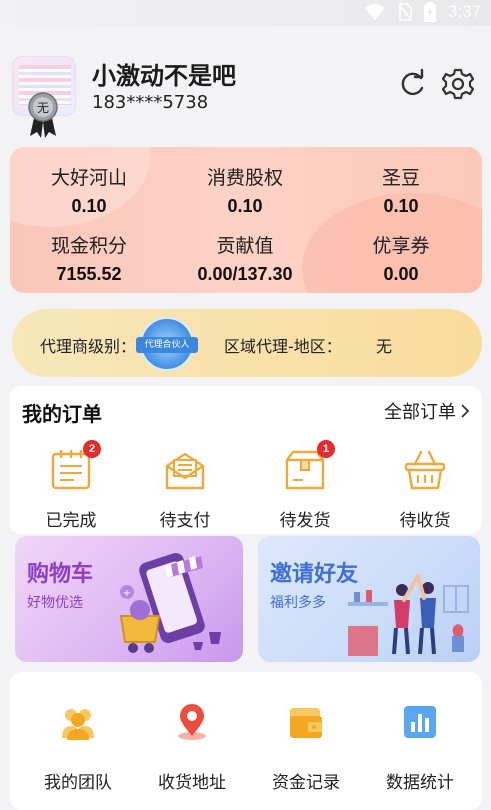 This screenshot has width=491, height=810. Describe the element at coordinates (88, 346) in the screenshot. I see `agent-level-label: 代理商级别：` at that location.